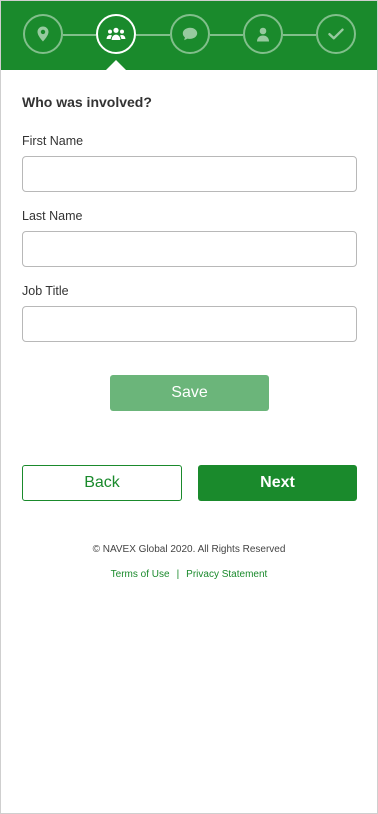 This screenshot has height=814, width=378. I want to click on step-people, so click(116, 34).